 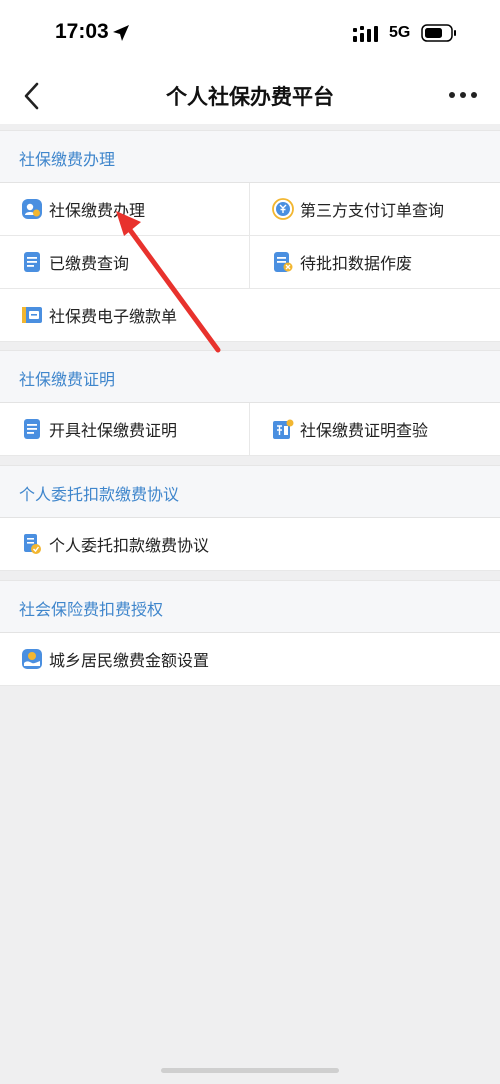 What do you see at coordinates (372, 210) in the screenshot?
I see `menu-item-label: 第三方支付订单查询` at bounding box center [372, 210].